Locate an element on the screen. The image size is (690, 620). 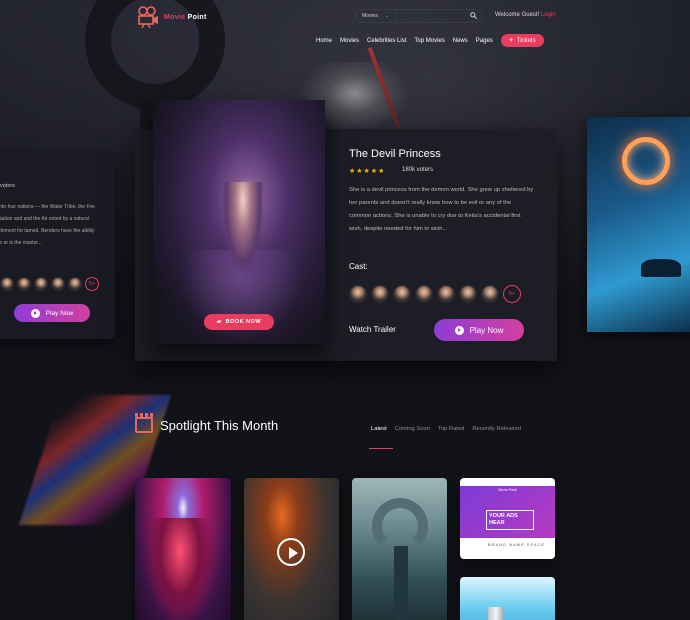
search-icon is located at coordinates (473, 16).